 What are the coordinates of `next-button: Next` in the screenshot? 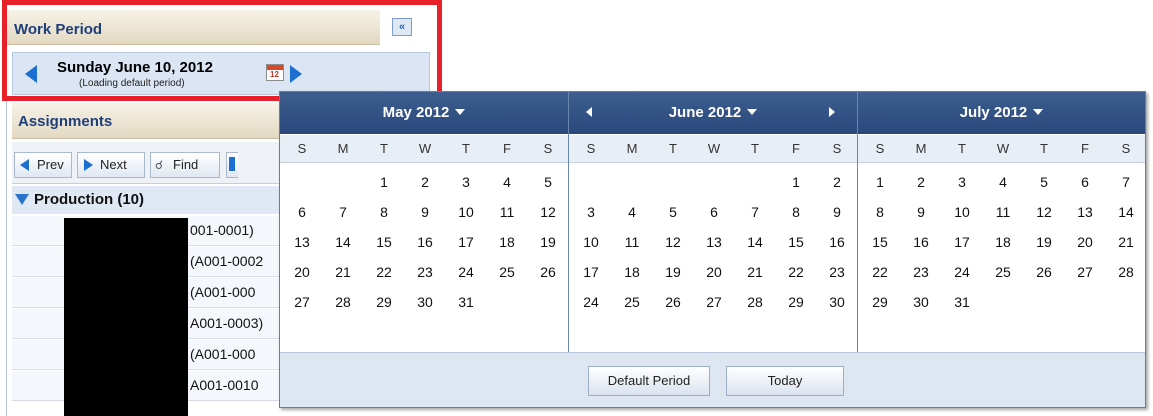 It's located at (111, 165).